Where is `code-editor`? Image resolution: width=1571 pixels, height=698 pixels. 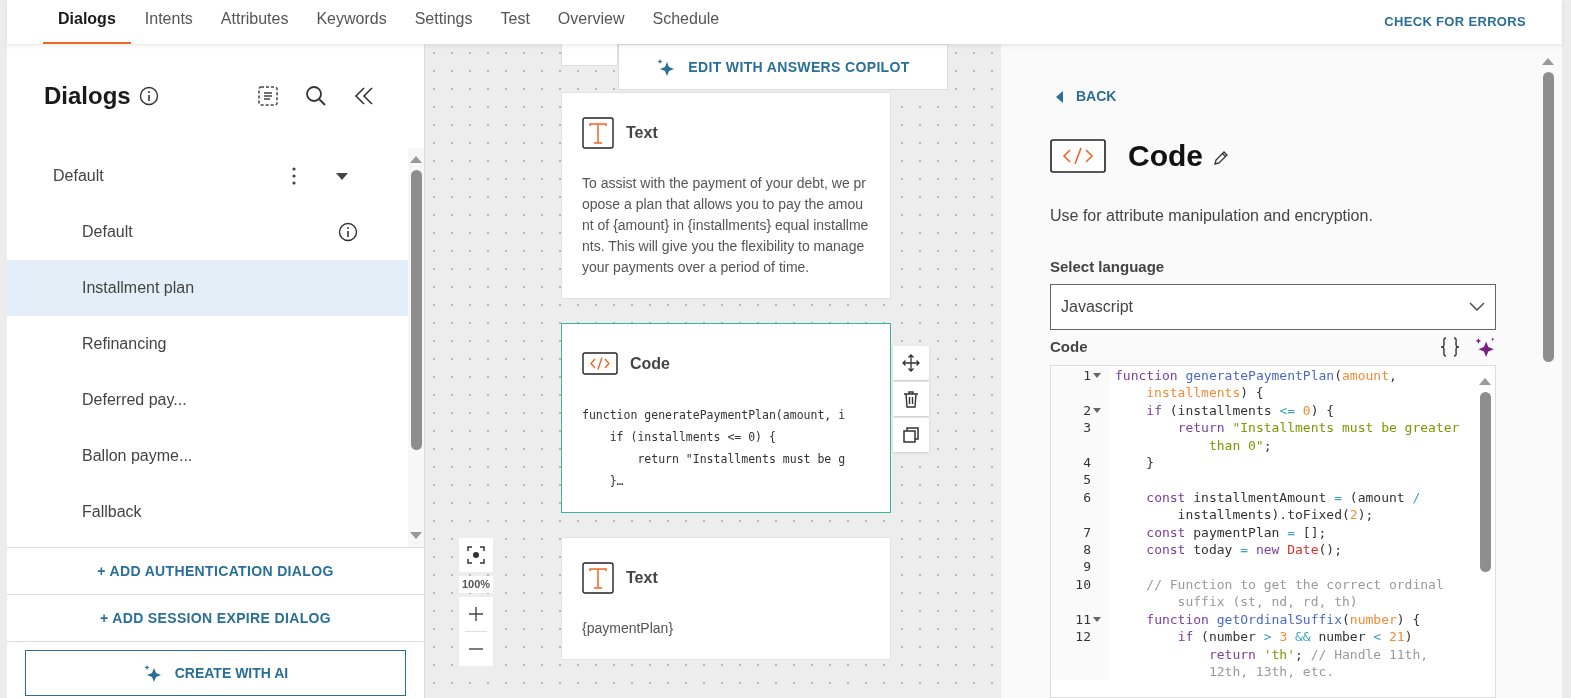 code-editor is located at coordinates (1273, 531).